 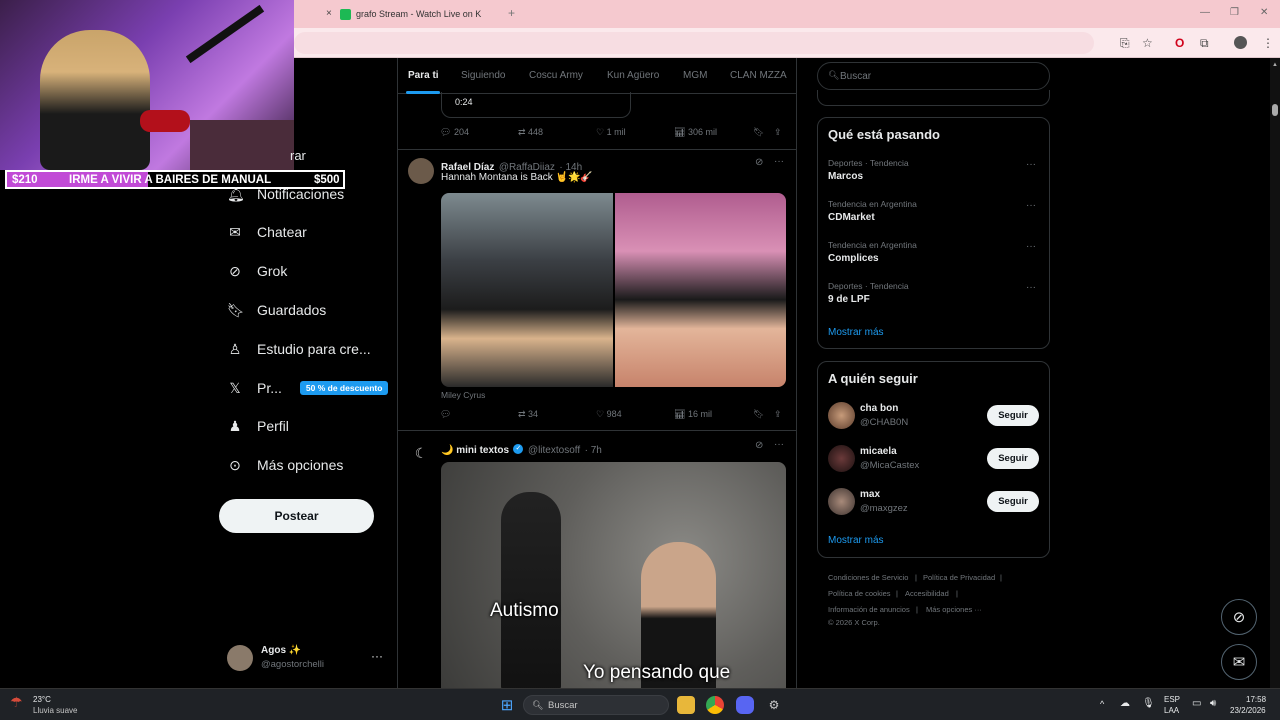 What do you see at coordinates (1275, 110) in the screenshot?
I see `scrollbar-thumb` at bounding box center [1275, 110].